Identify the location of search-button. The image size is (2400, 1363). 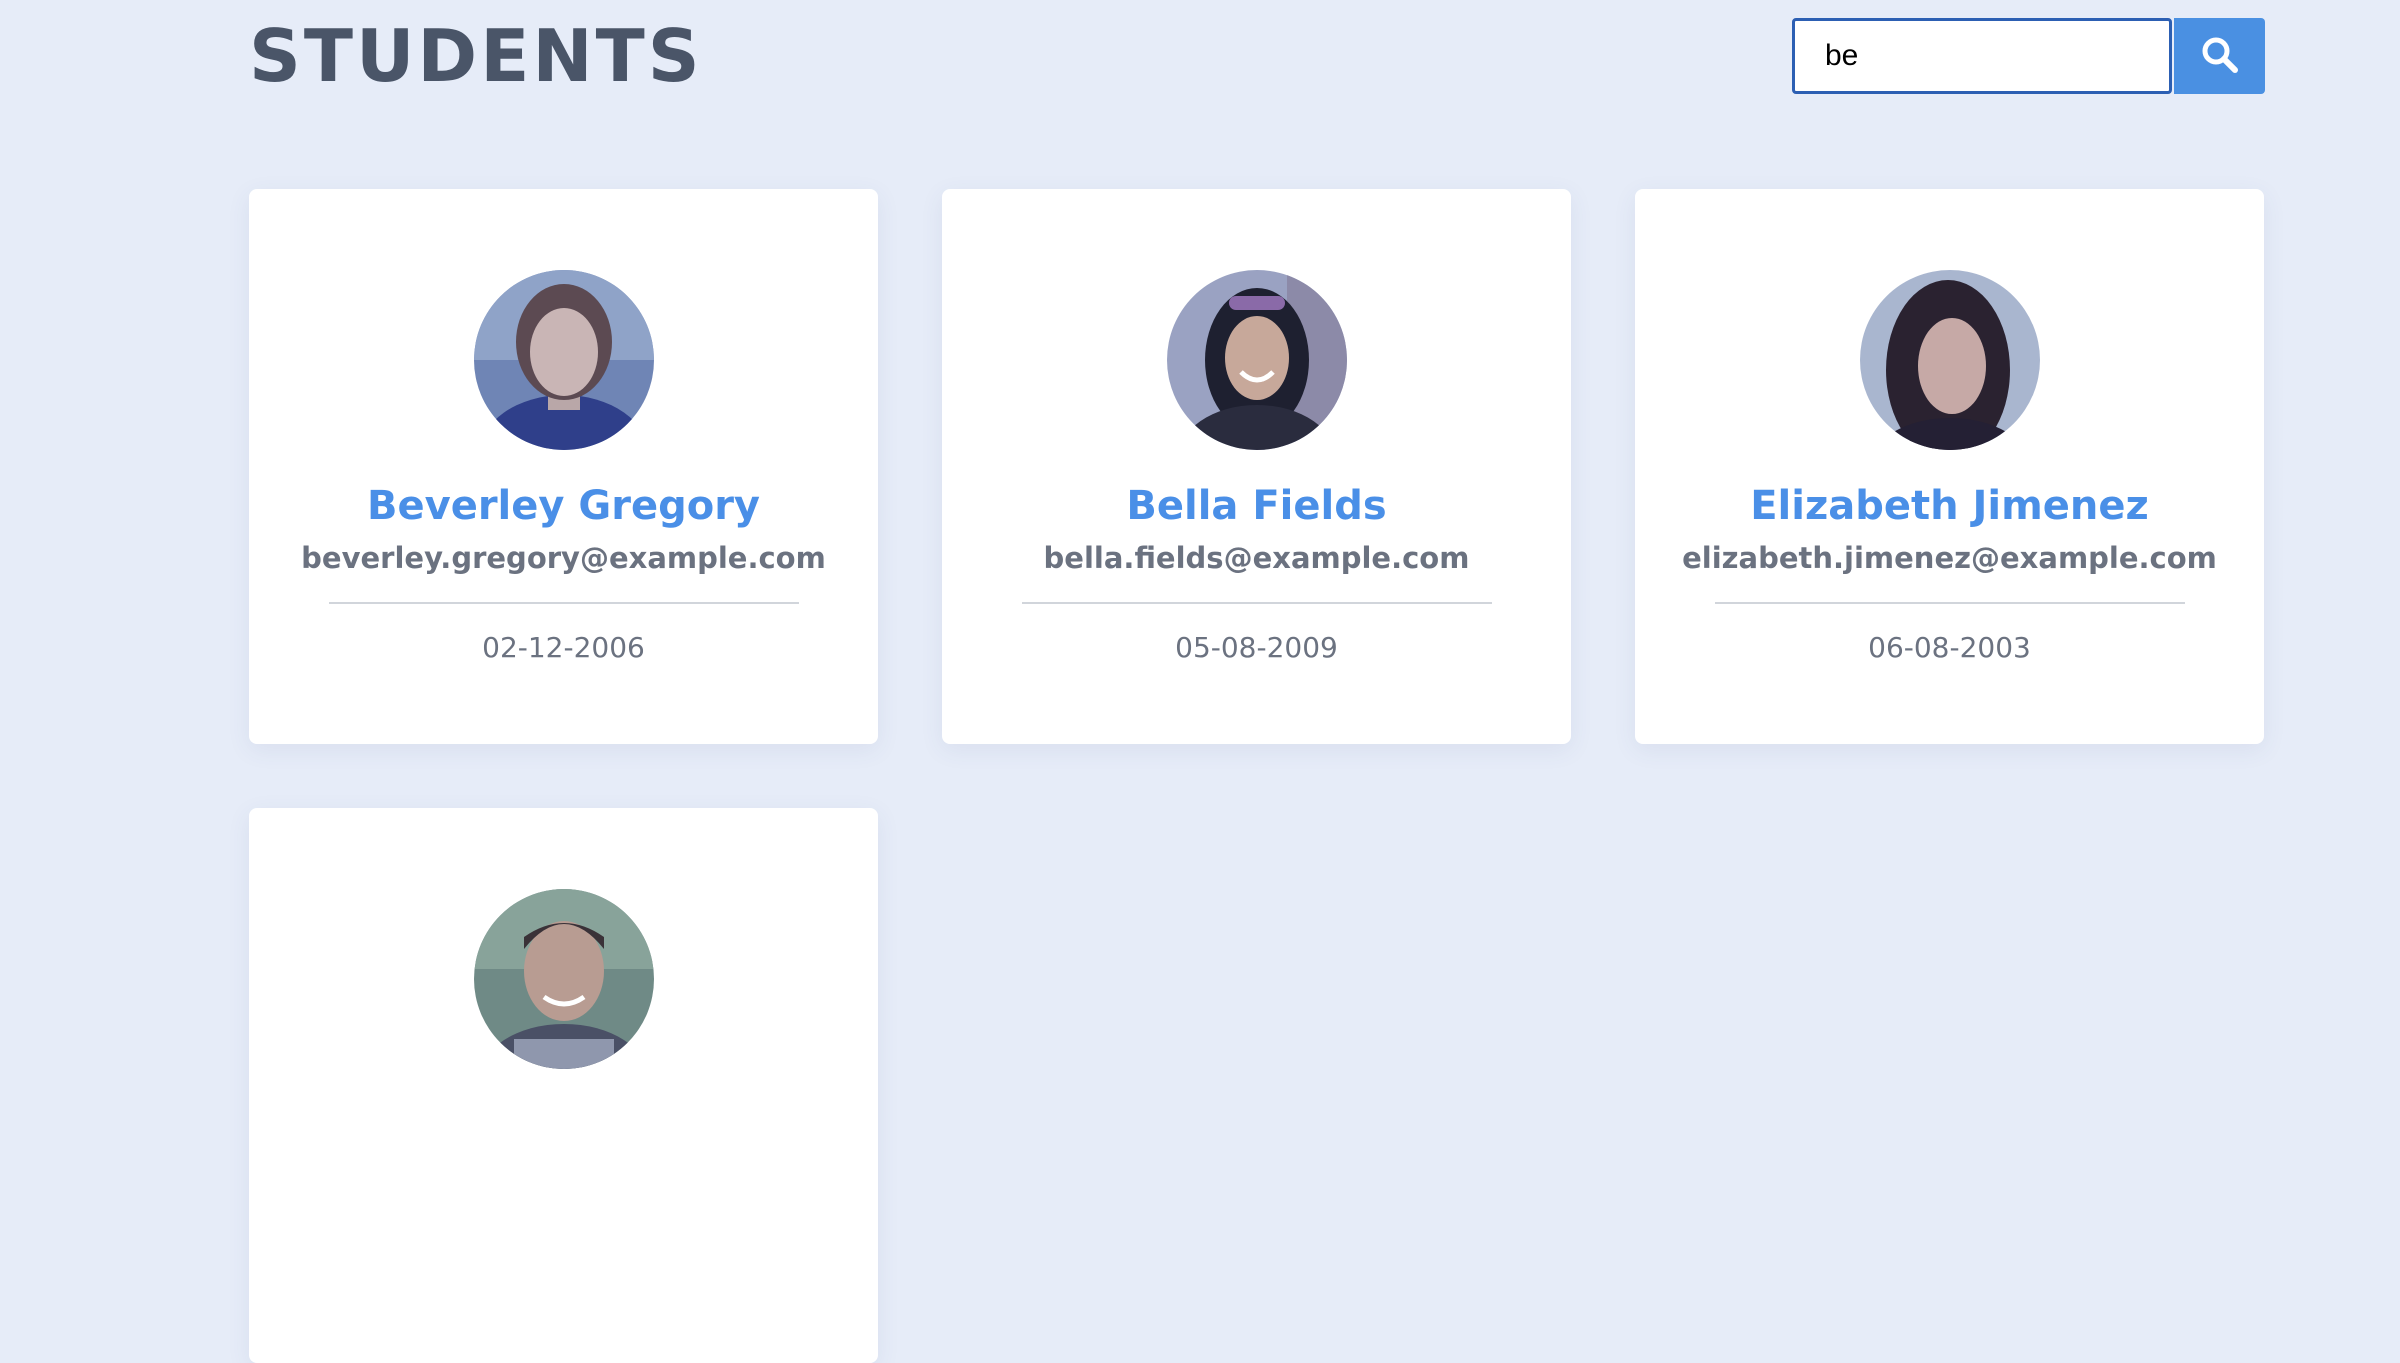
(2219, 56).